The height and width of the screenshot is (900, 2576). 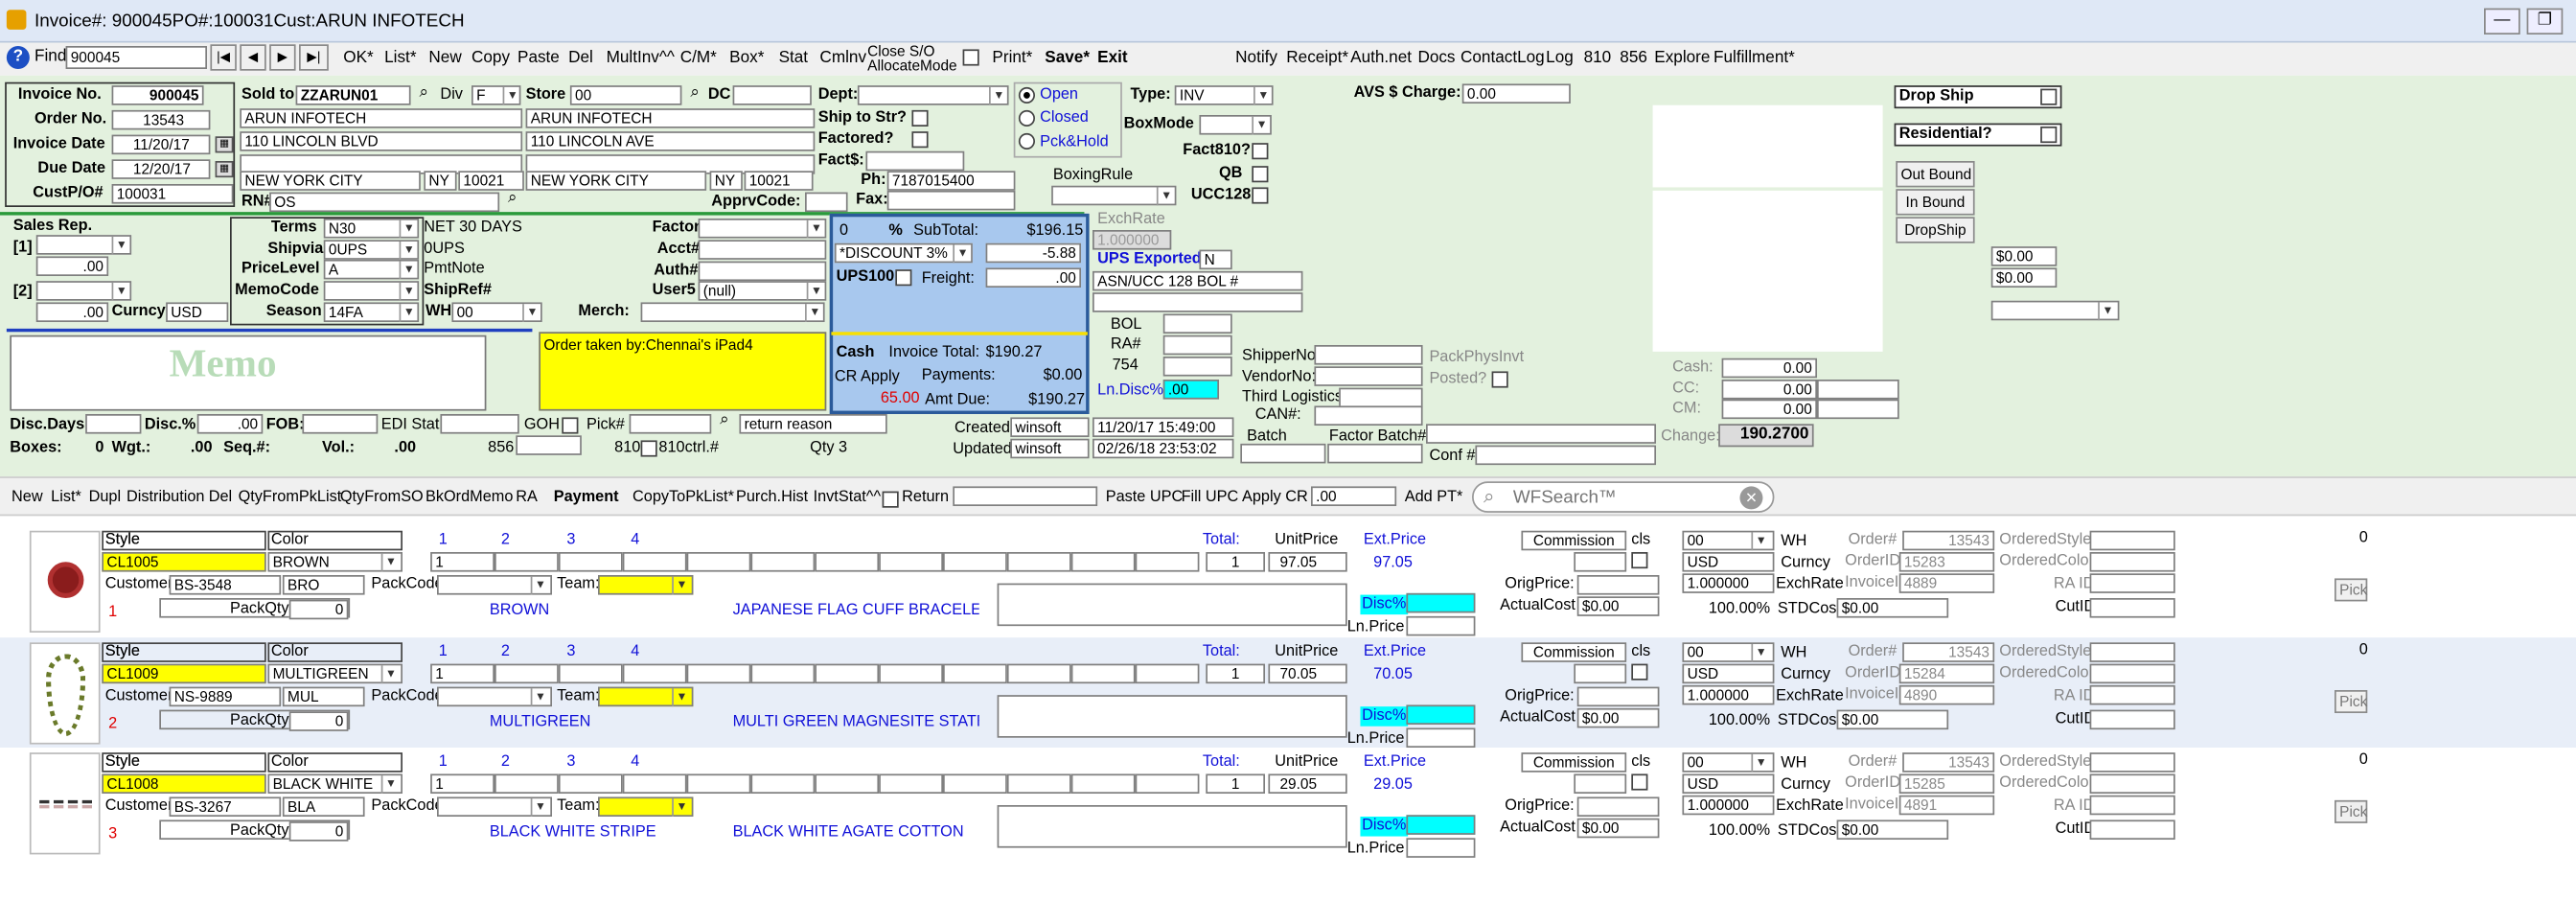 I want to click on lnprice-field, so click(x=1441, y=738).